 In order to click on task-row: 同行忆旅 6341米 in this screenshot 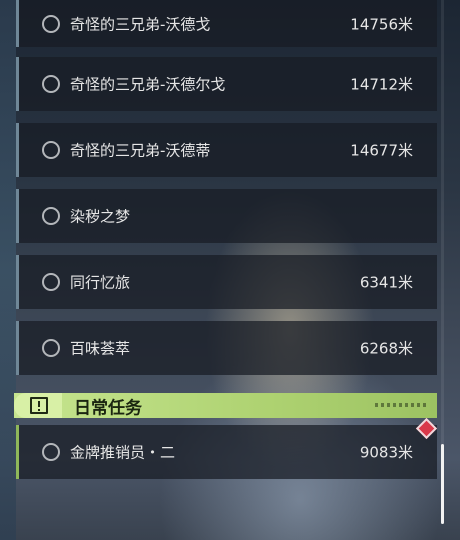, I will do `click(226, 282)`.